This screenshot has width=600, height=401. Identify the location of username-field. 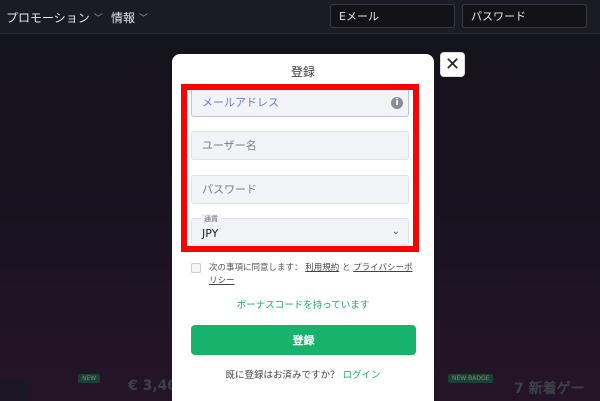
(300, 145).